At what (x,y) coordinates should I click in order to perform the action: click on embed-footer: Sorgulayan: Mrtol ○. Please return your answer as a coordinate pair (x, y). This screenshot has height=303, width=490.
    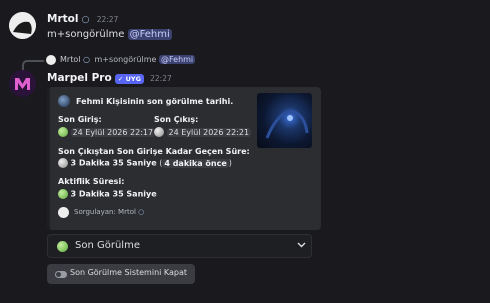
    Looking at the image, I should click on (109, 212).